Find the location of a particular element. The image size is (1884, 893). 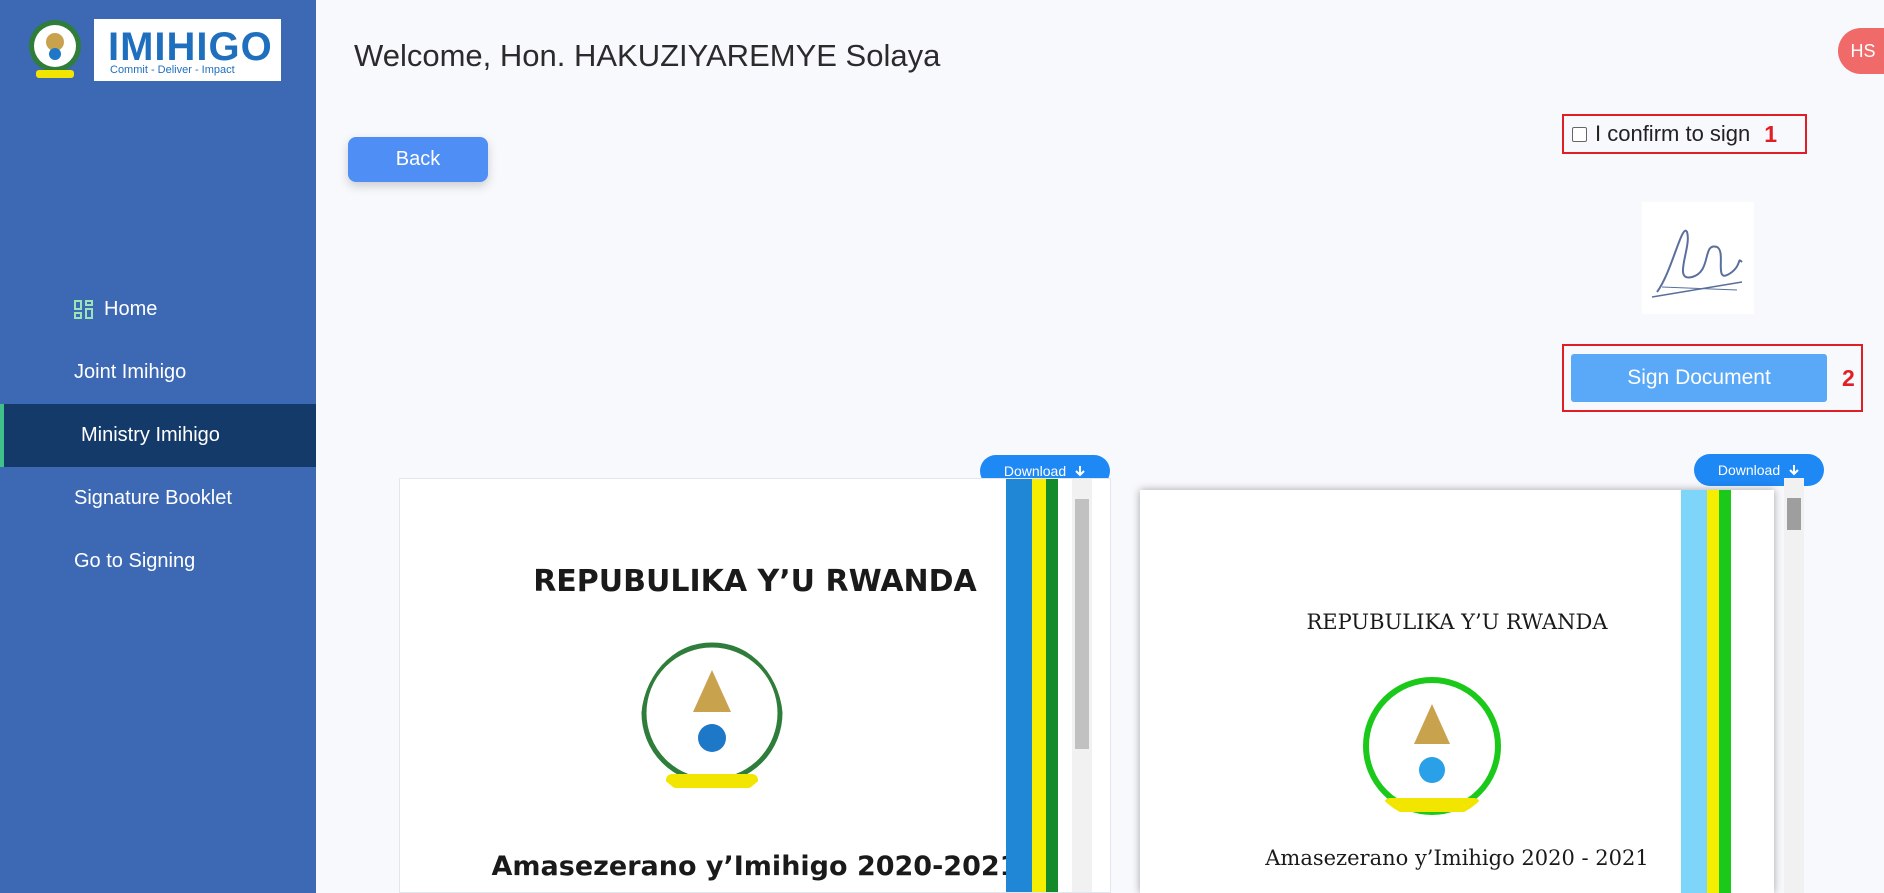

sidebar-item-signature-booklet: Signature Booklet is located at coordinates (158, 498).